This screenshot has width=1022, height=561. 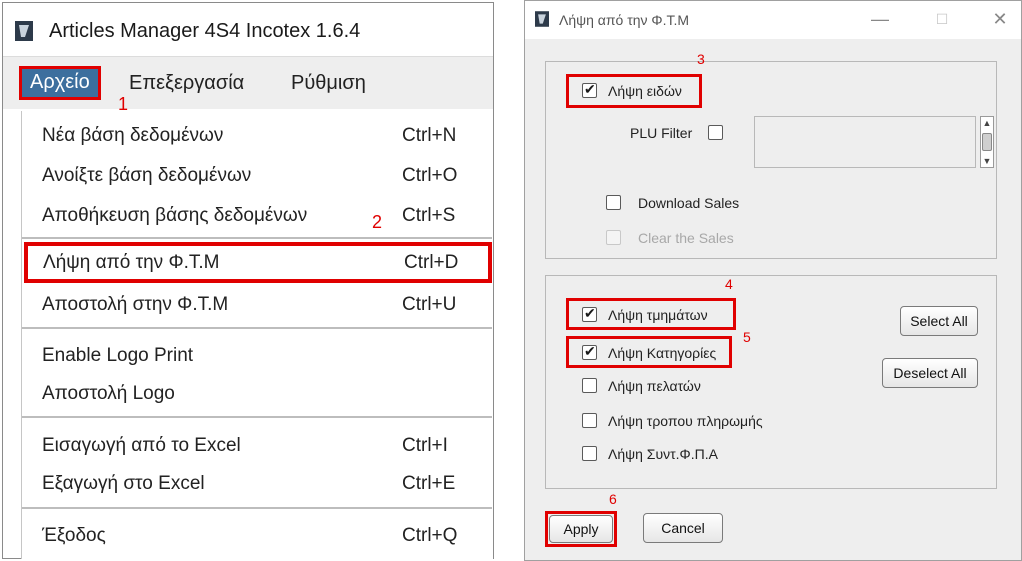 I want to click on get-customers-checkbox, so click(x=589, y=385).